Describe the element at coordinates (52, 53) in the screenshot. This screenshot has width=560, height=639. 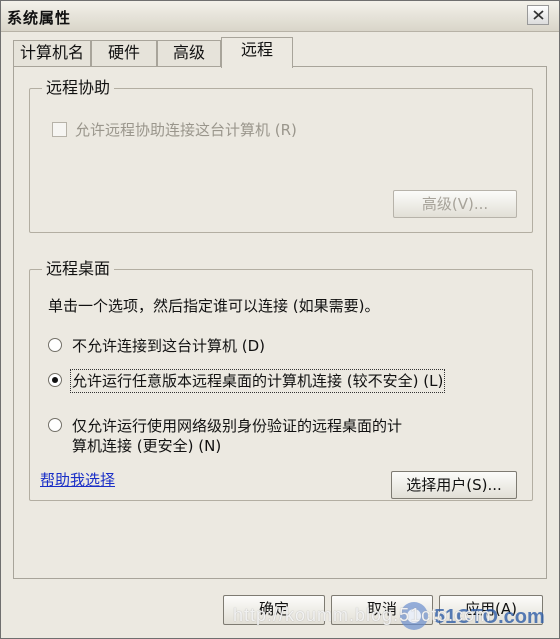
I see `tab-computer-name: 计算机名` at that location.